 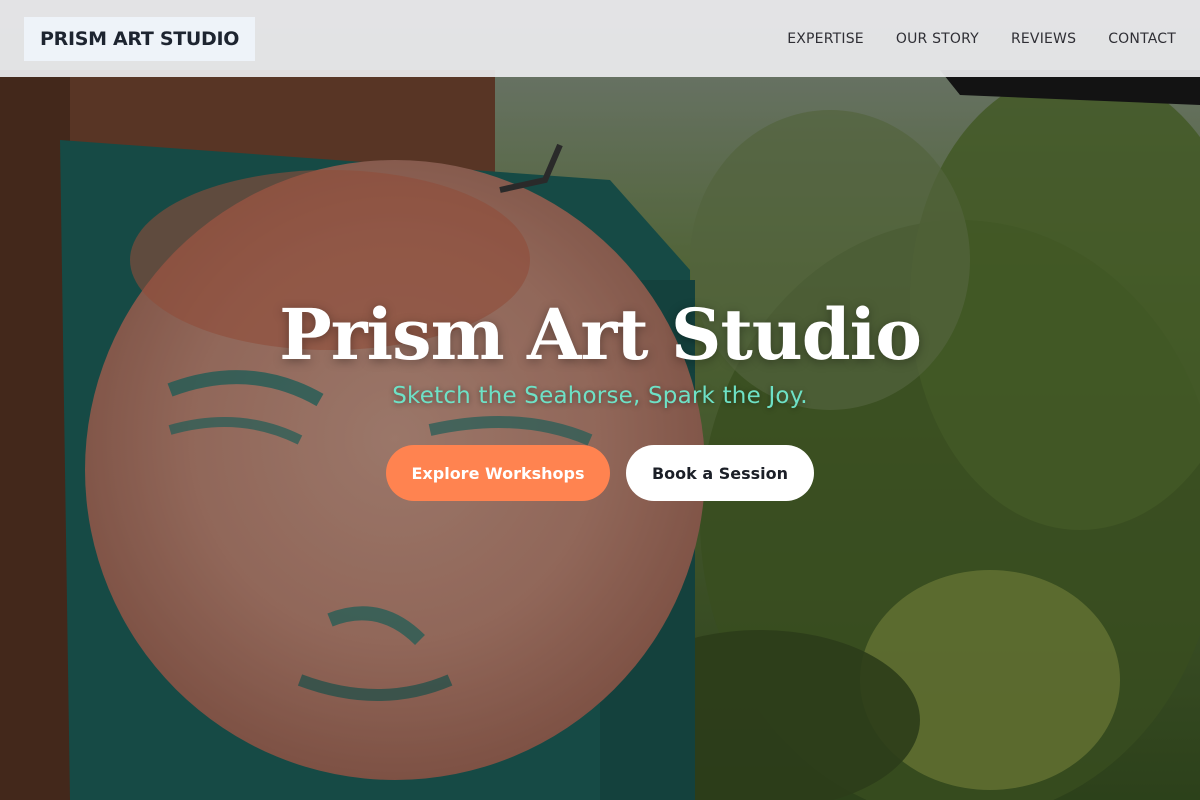 What do you see at coordinates (600, 334) in the screenshot?
I see `hero-title: Prism Art Studio` at bounding box center [600, 334].